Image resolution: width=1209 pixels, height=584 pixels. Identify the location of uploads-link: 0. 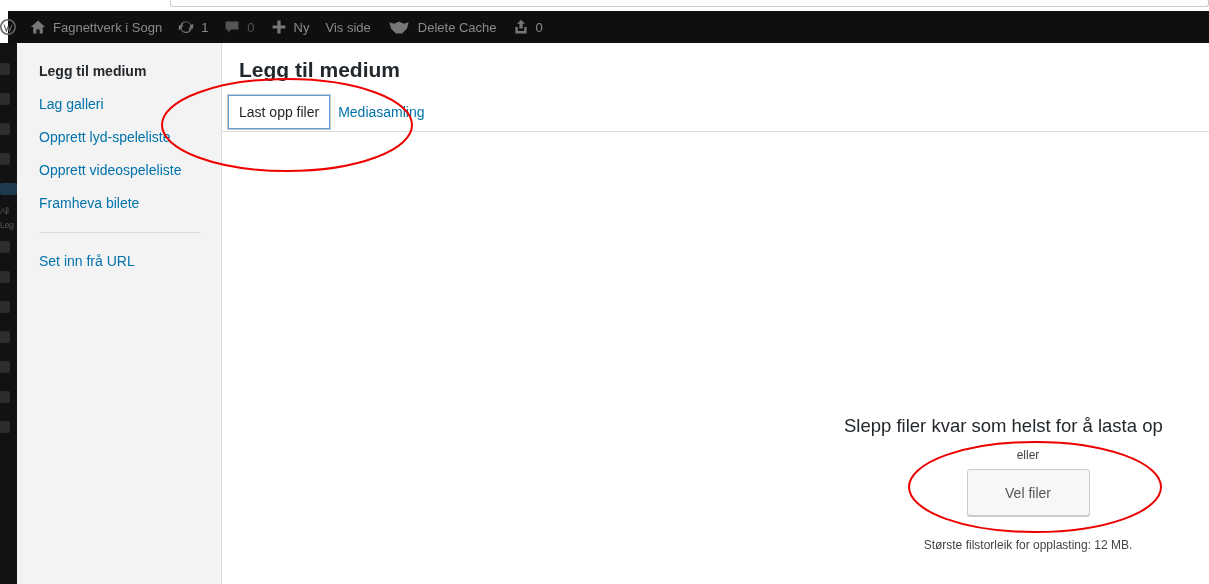
(527, 27).